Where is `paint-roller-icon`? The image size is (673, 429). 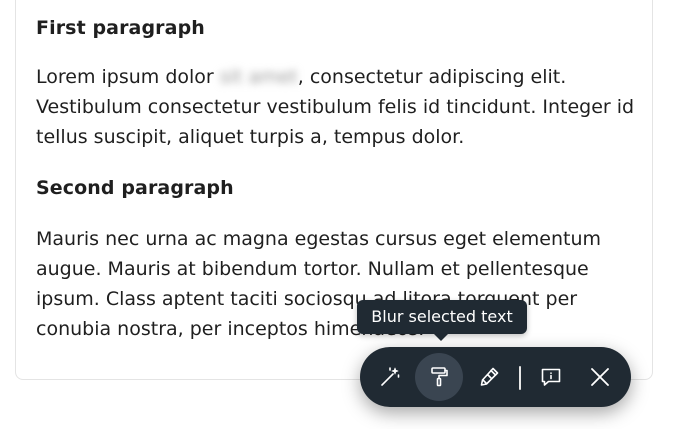
paint-roller-icon is located at coordinates (439, 377).